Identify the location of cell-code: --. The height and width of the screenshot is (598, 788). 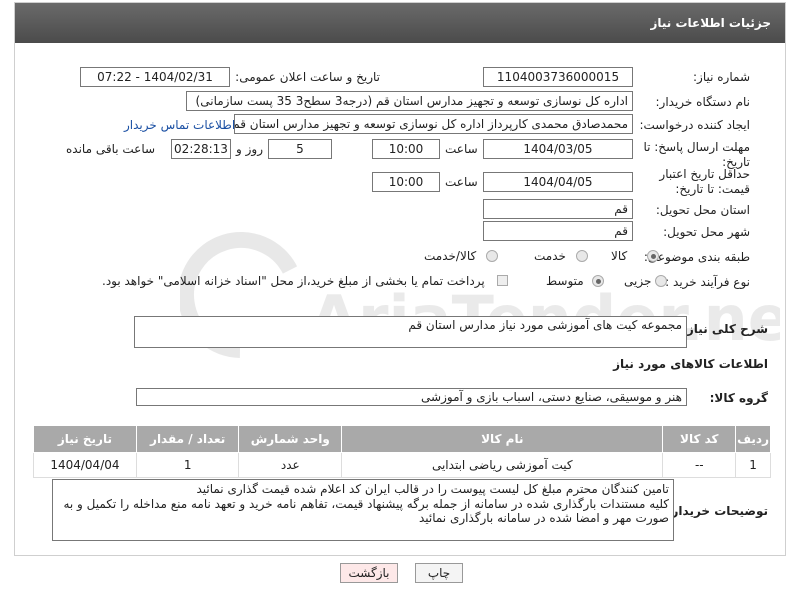
(699, 465).